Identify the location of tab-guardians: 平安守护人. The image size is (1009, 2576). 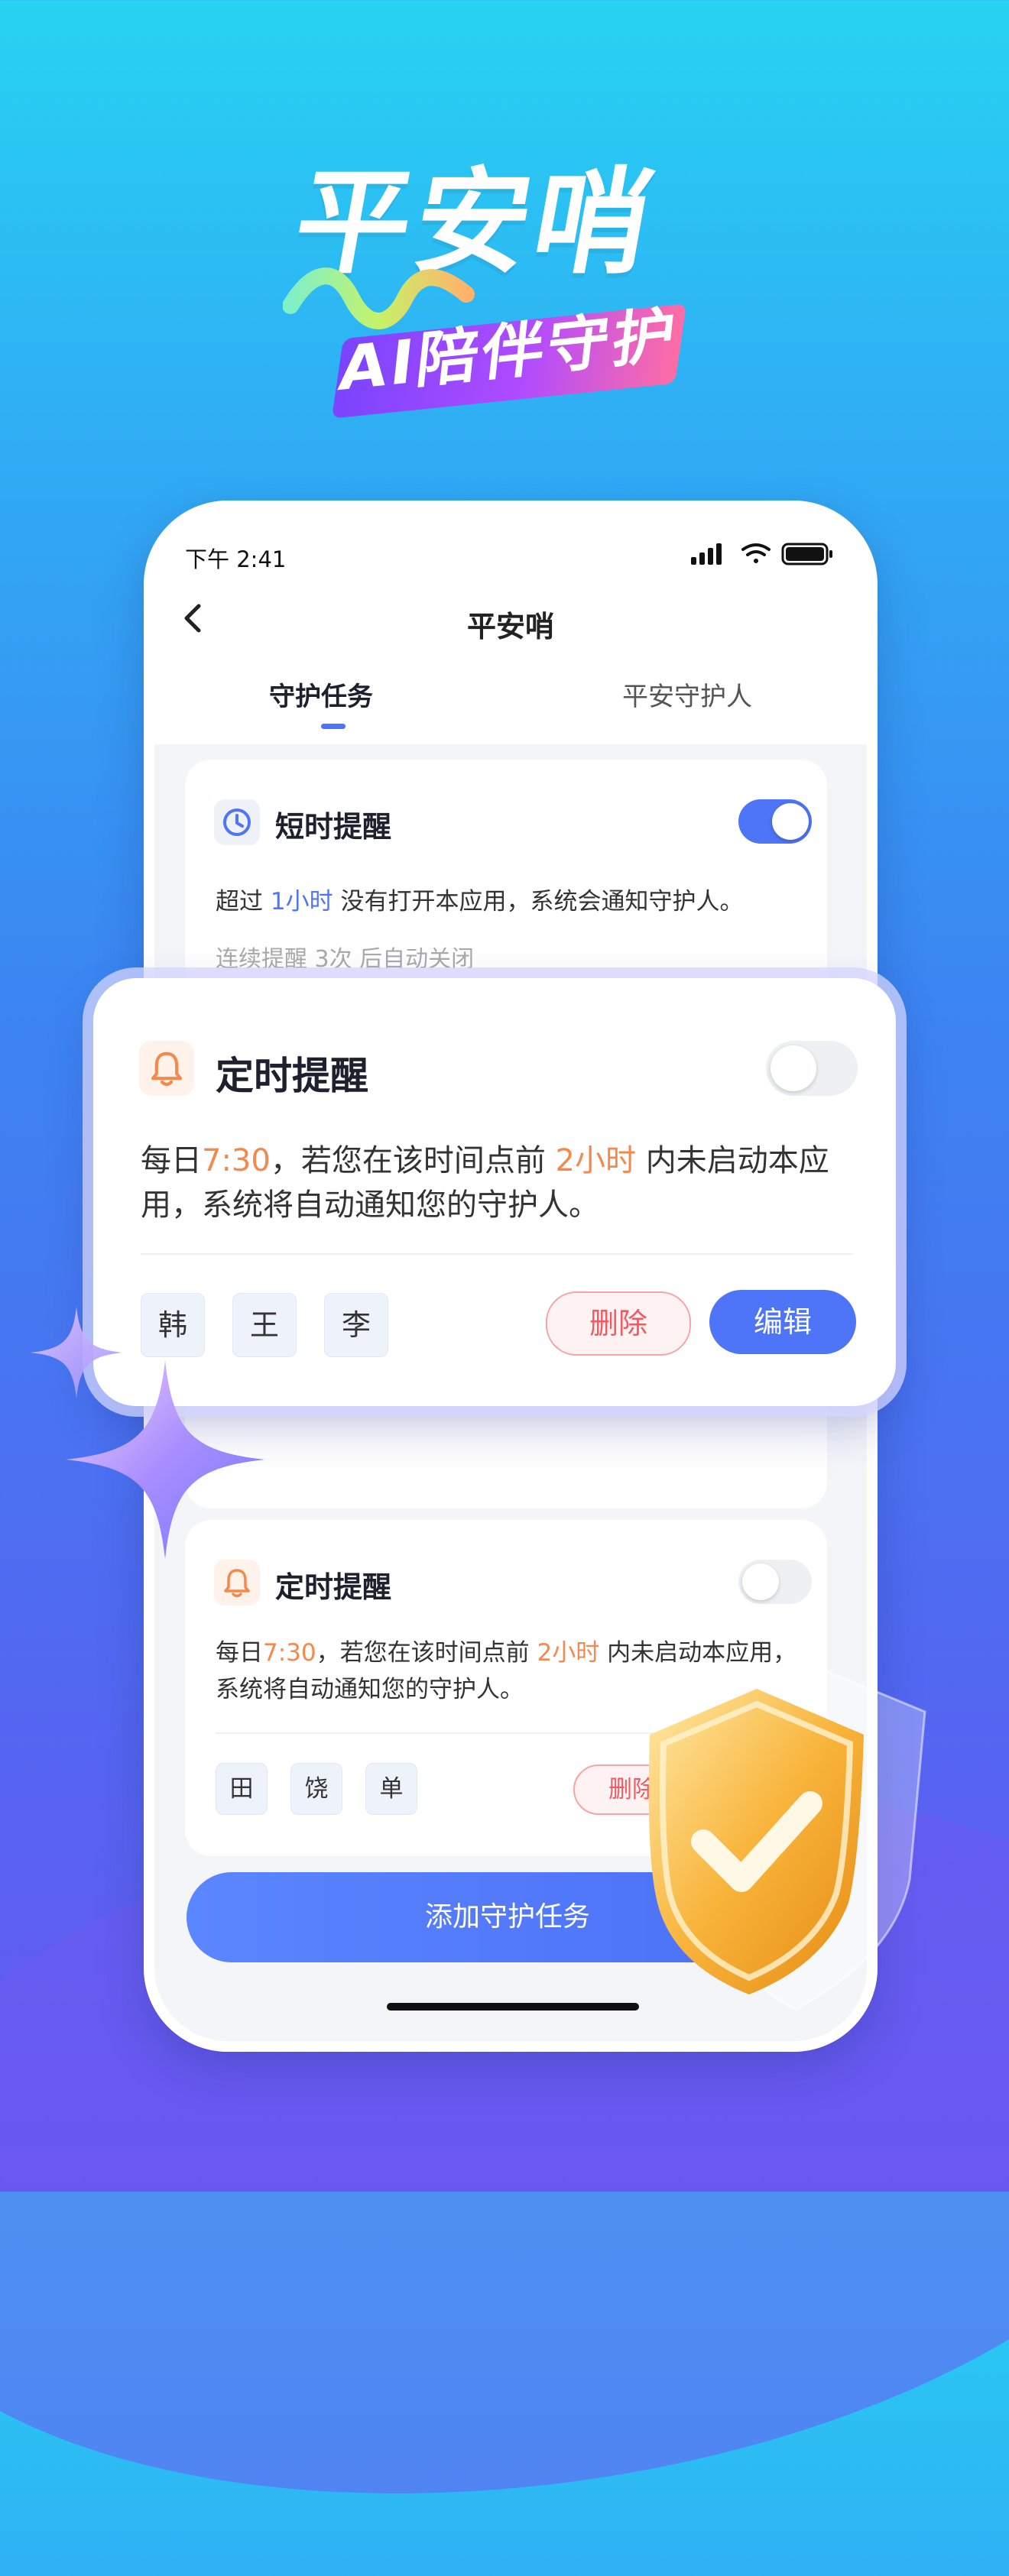
(687, 695).